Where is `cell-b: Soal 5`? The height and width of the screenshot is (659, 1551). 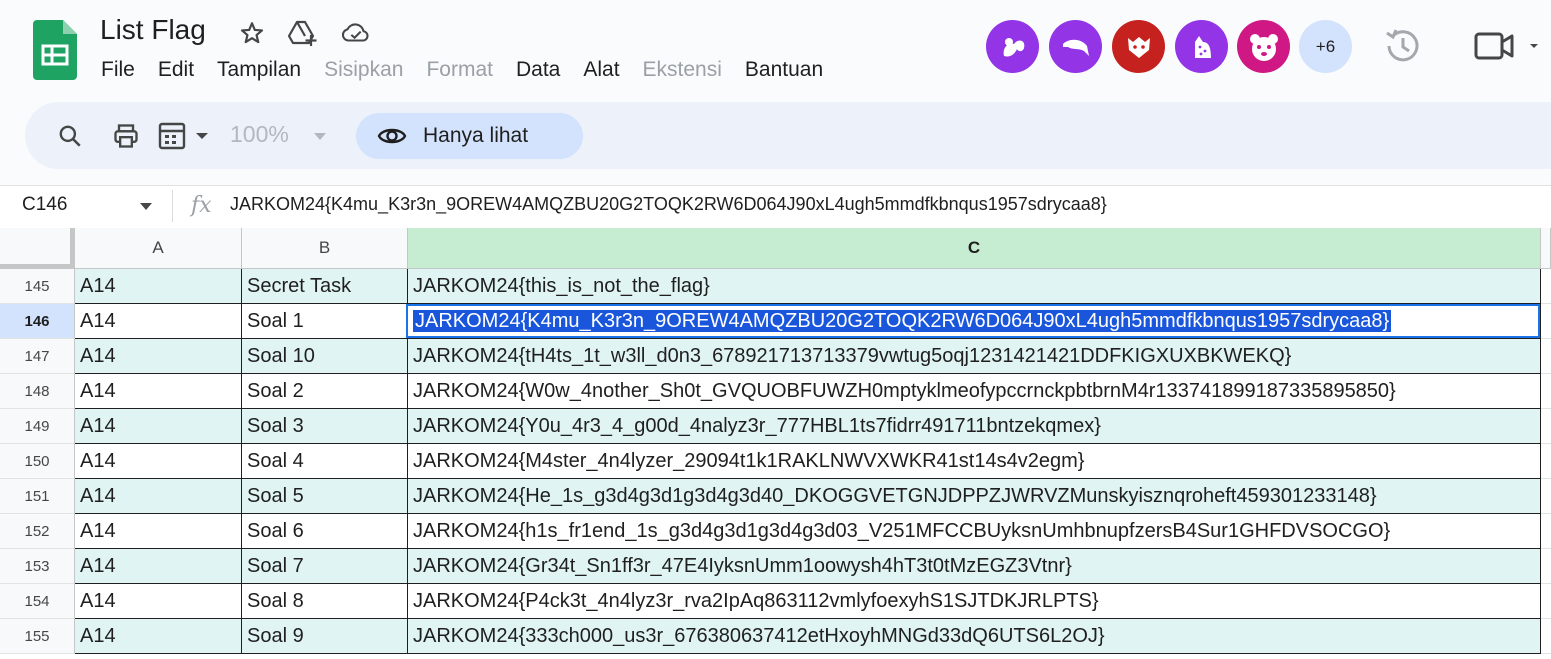 cell-b: Soal 5 is located at coordinates (325, 496).